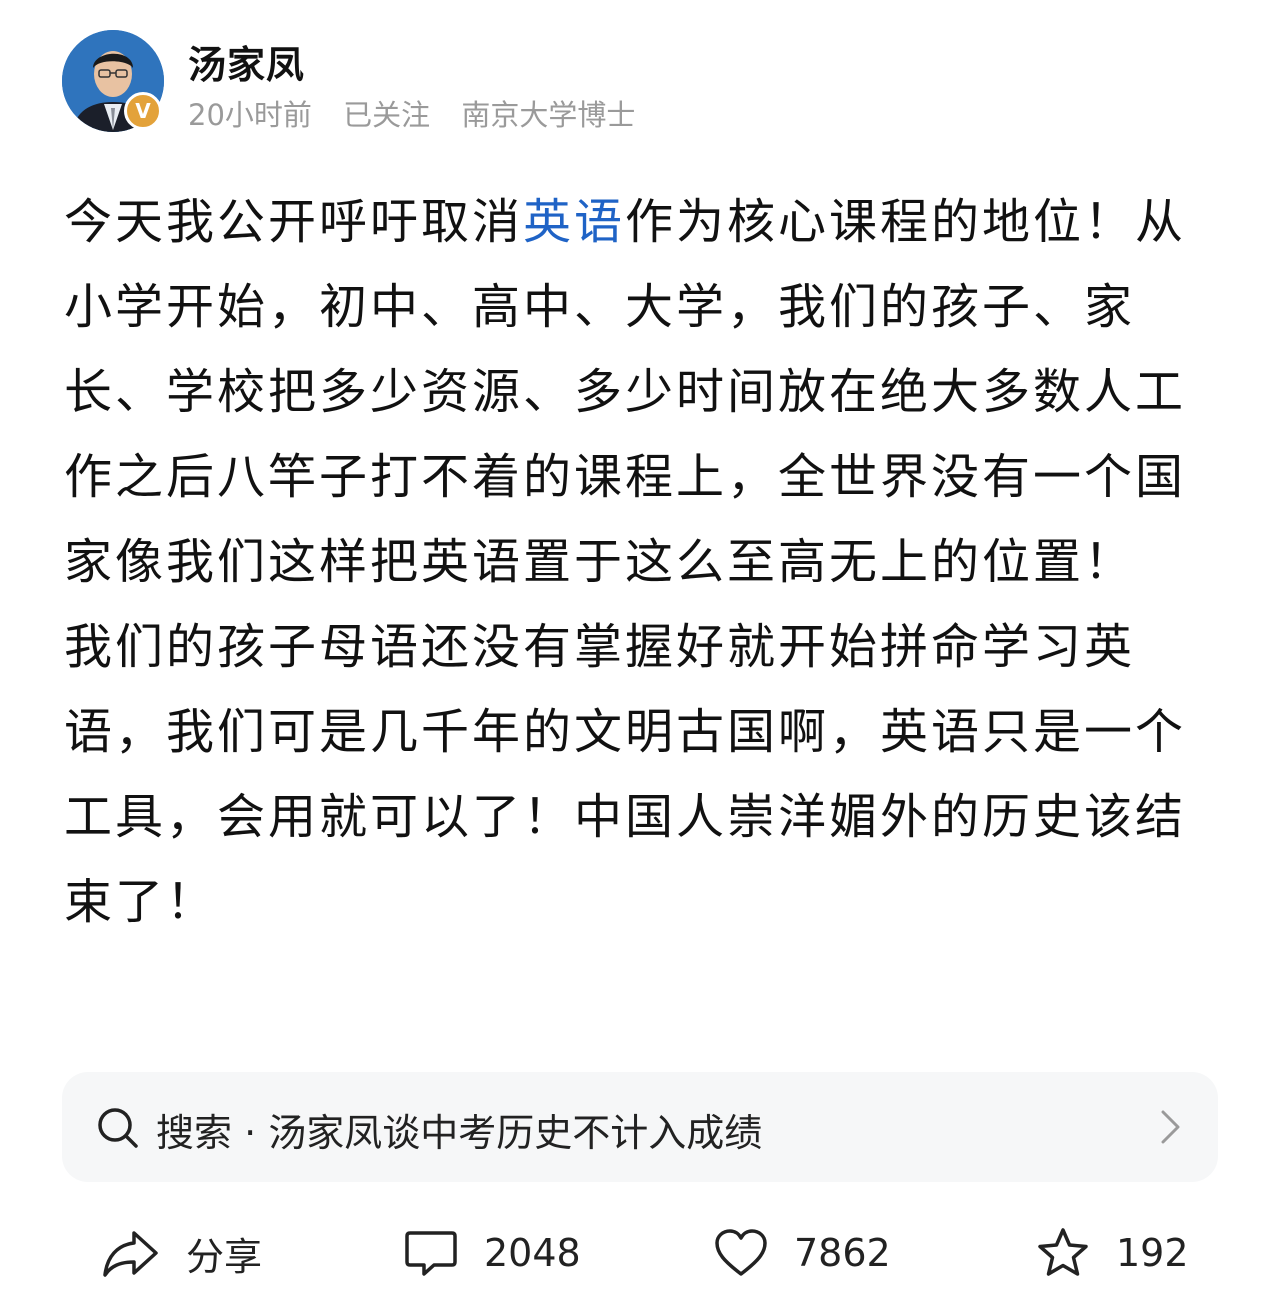 Image resolution: width=1280 pixels, height=1310 pixels. I want to click on post-header: V 汤家凤 20小时前 已关注 南京大学博士, so click(642, 82).